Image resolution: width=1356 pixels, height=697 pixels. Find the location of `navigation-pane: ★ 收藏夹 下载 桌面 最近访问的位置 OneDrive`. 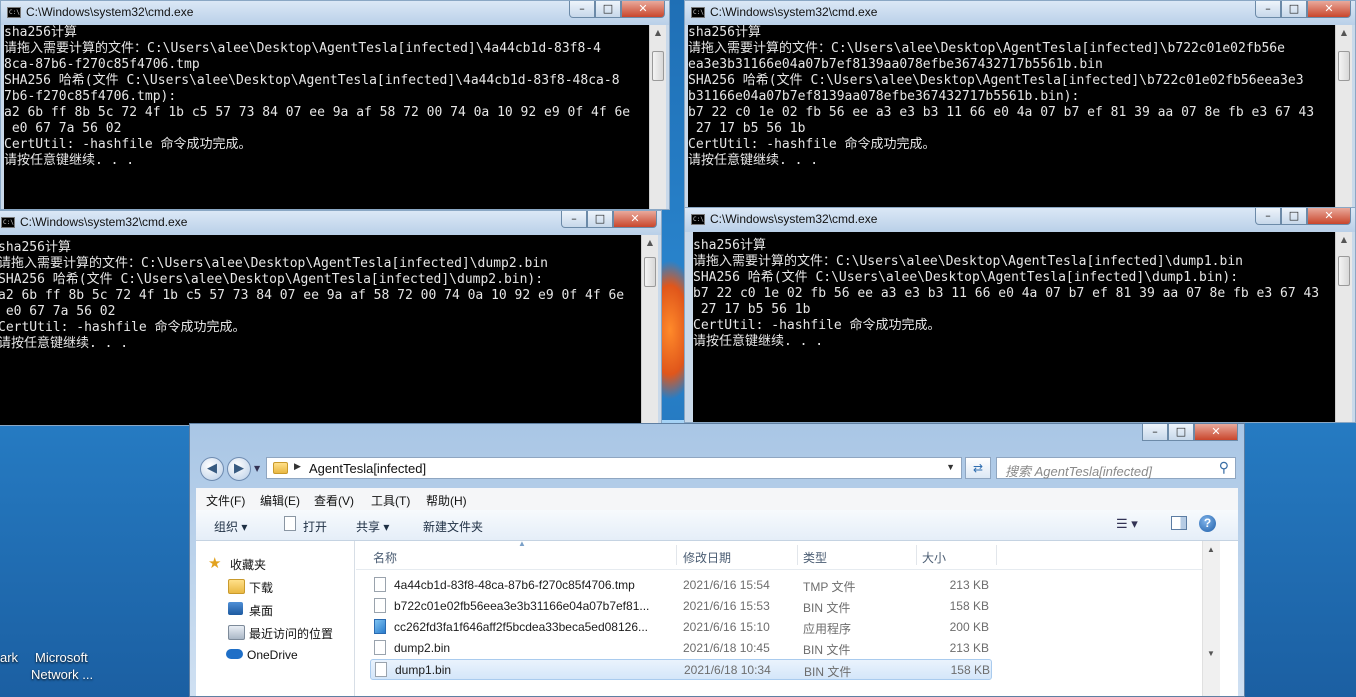

navigation-pane: ★ 收藏夹 下载 桌面 最近访问的位置 OneDrive is located at coordinates (275, 618).